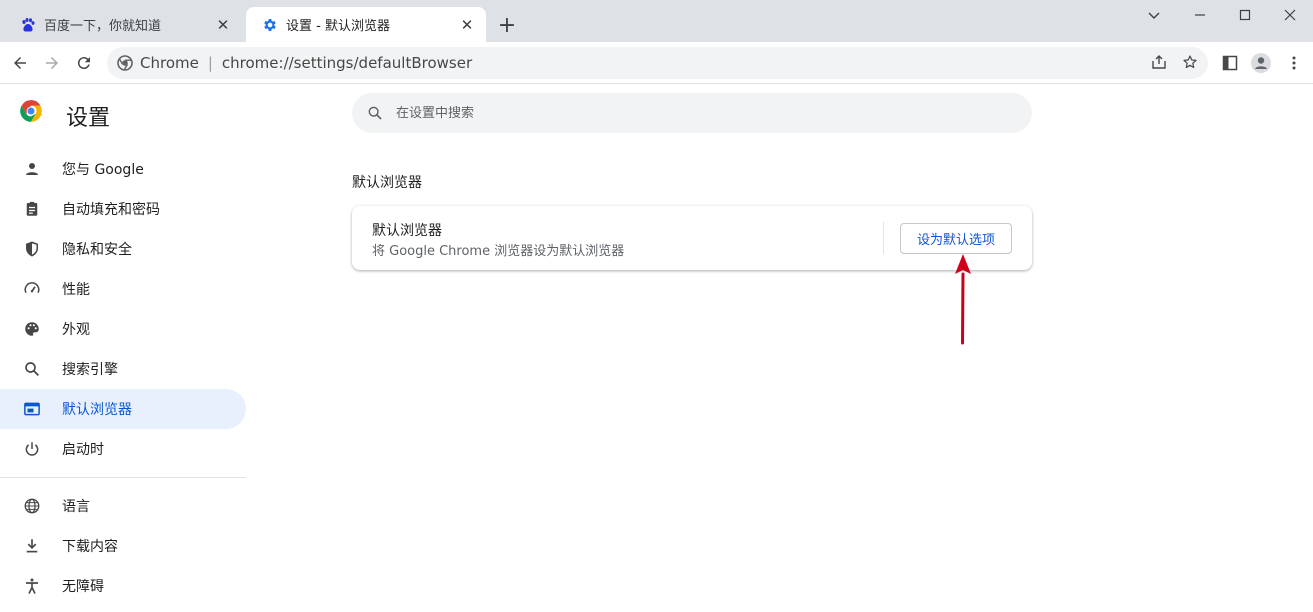 The width and height of the screenshot is (1313, 612). Describe the element at coordinates (123, 369) in the screenshot. I see `sidebar-item-search-engine: 搜索引擎` at that location.